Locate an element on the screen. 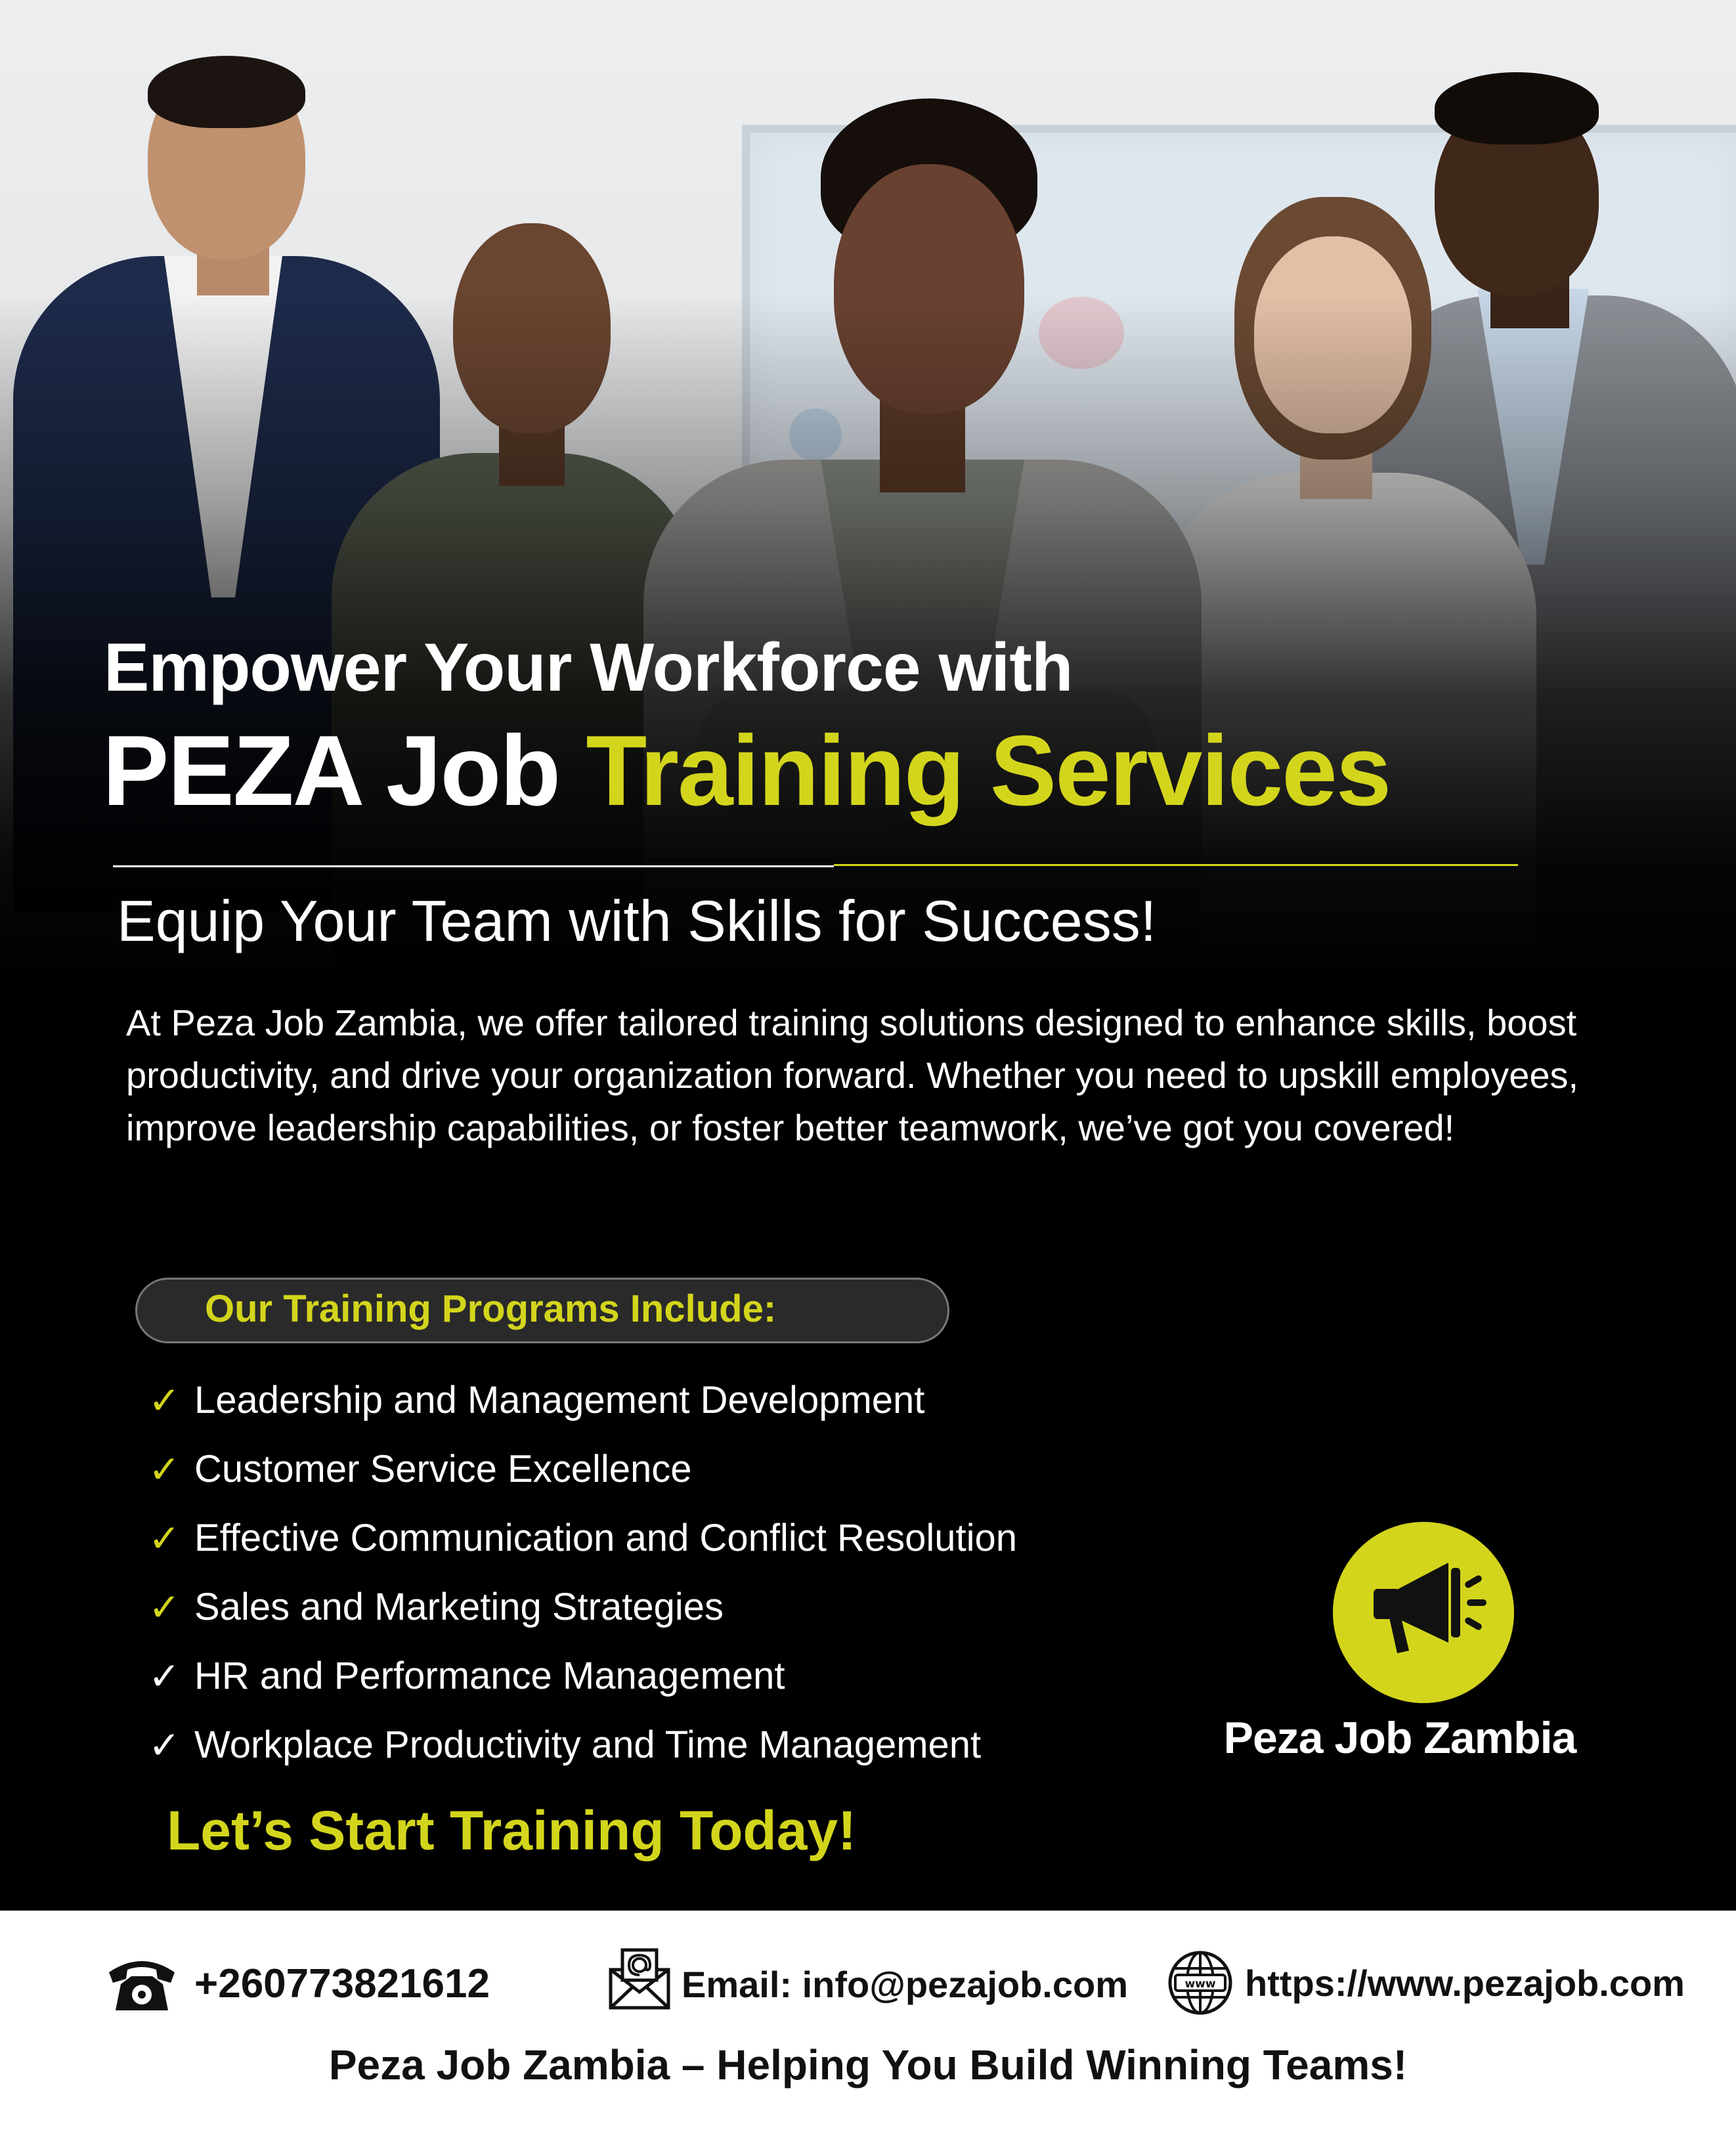  brand-logo is located at coordinates (1423, 1612).